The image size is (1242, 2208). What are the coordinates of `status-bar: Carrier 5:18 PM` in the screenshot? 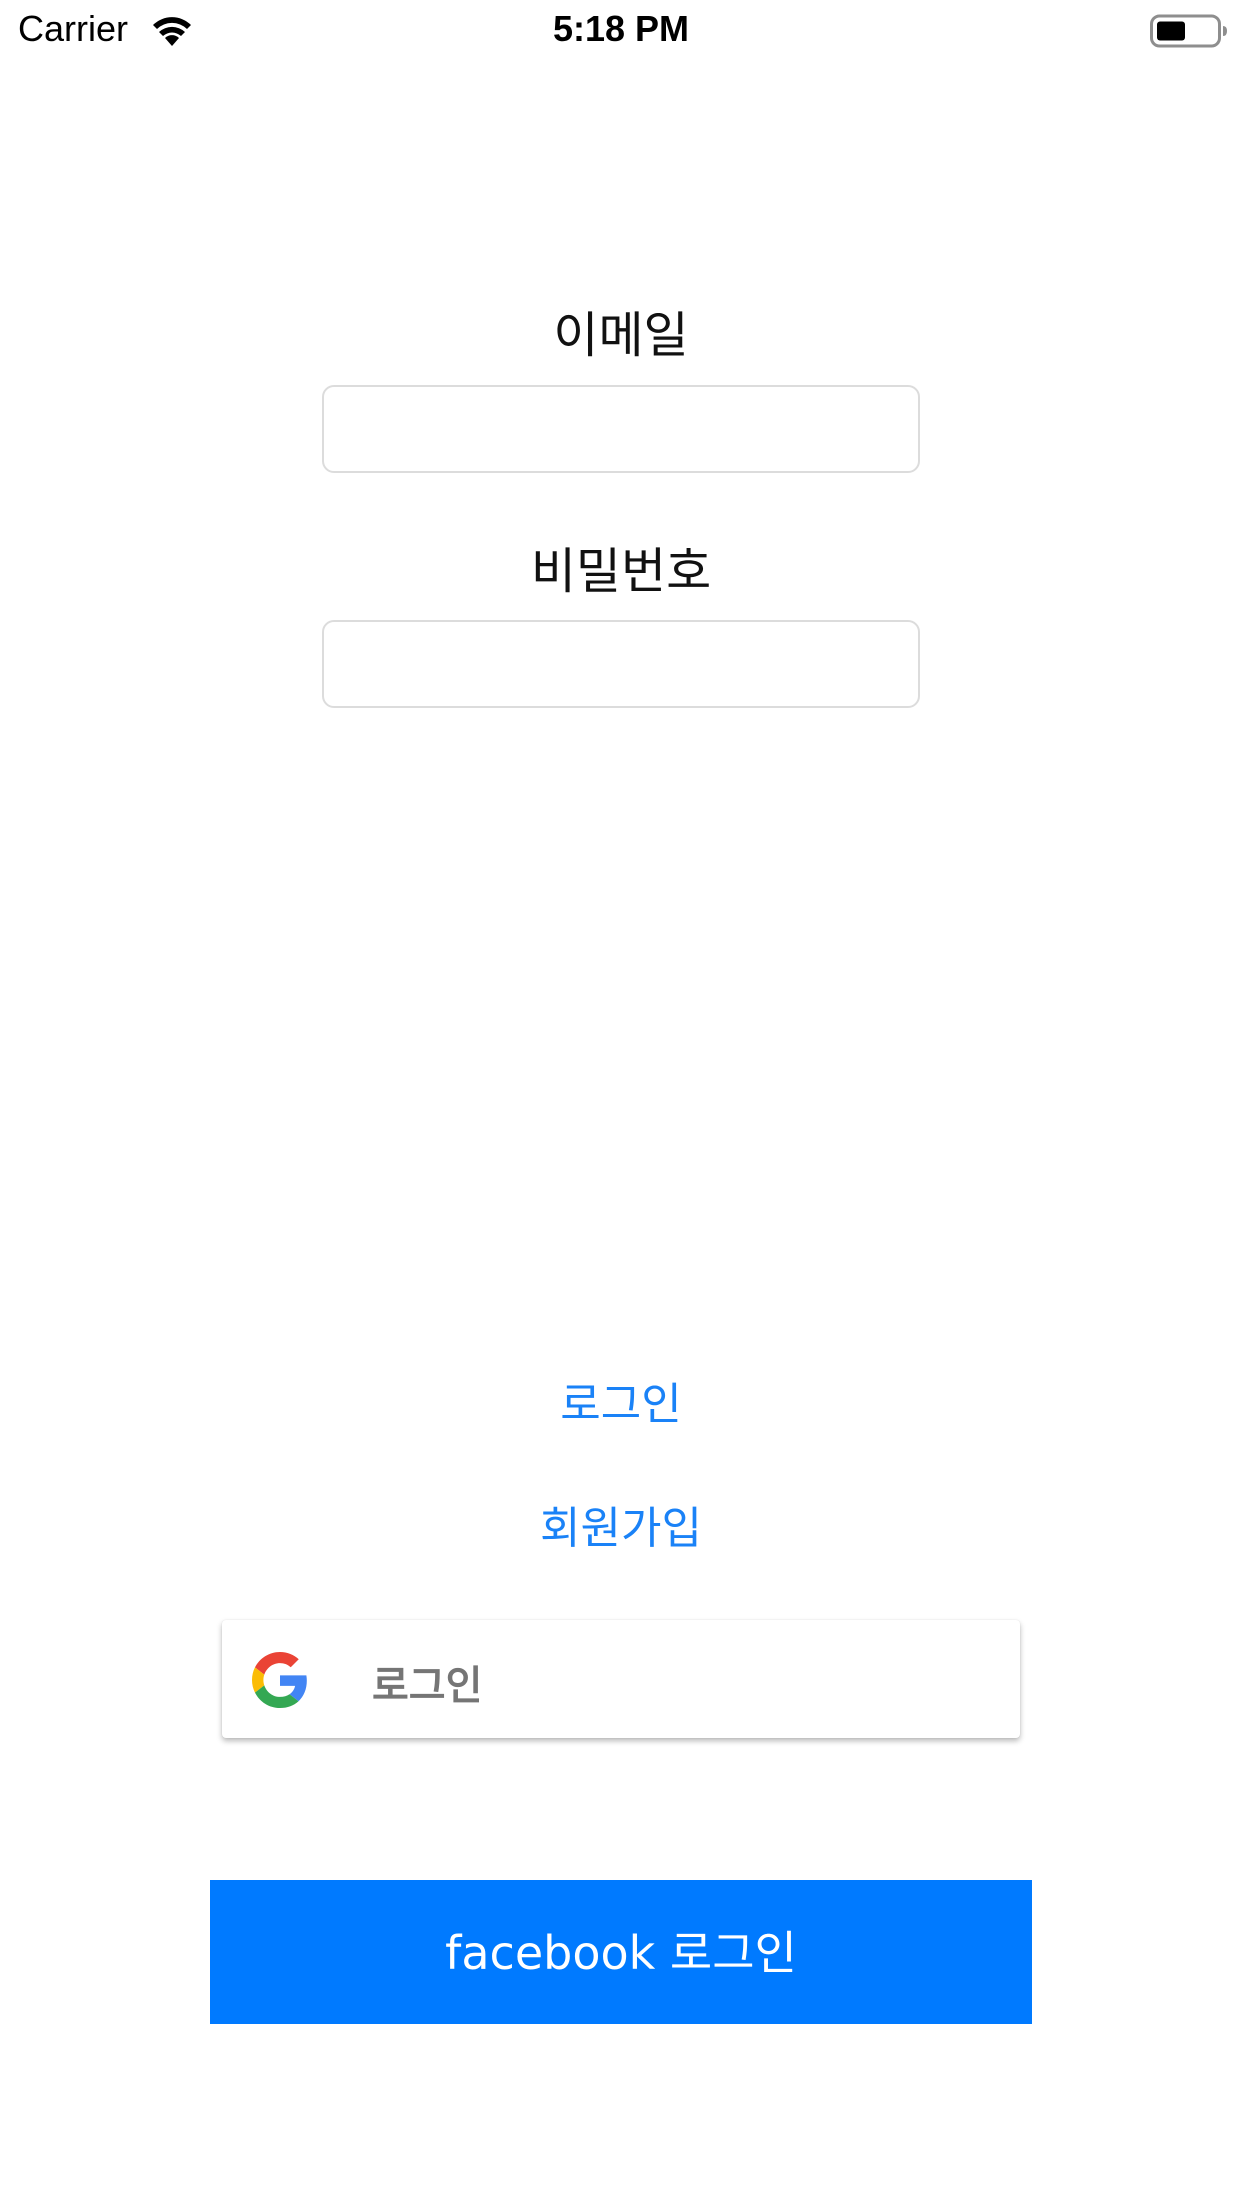 It's located at (621, 31).